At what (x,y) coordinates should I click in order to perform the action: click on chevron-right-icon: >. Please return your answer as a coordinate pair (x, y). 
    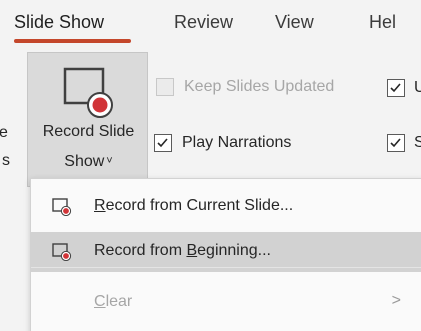
    Looking at the image, I should click on (396, 300).